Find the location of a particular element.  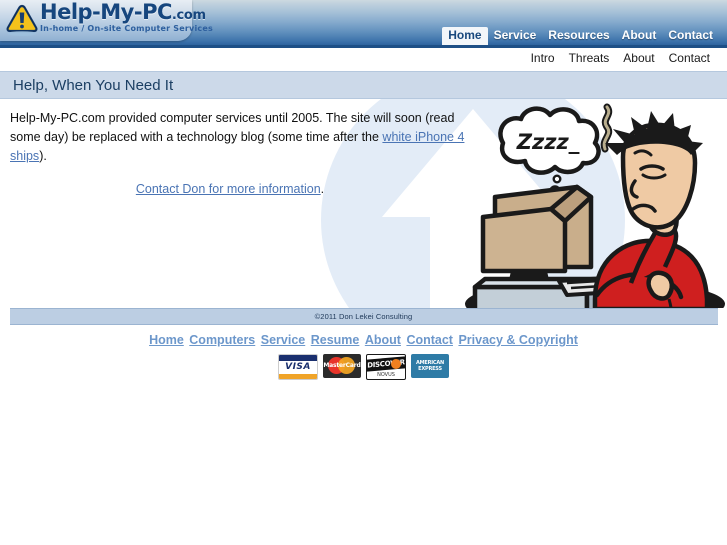

logo-tagline: In-home / On-site Computer Services is located at coordinates (126, 28).